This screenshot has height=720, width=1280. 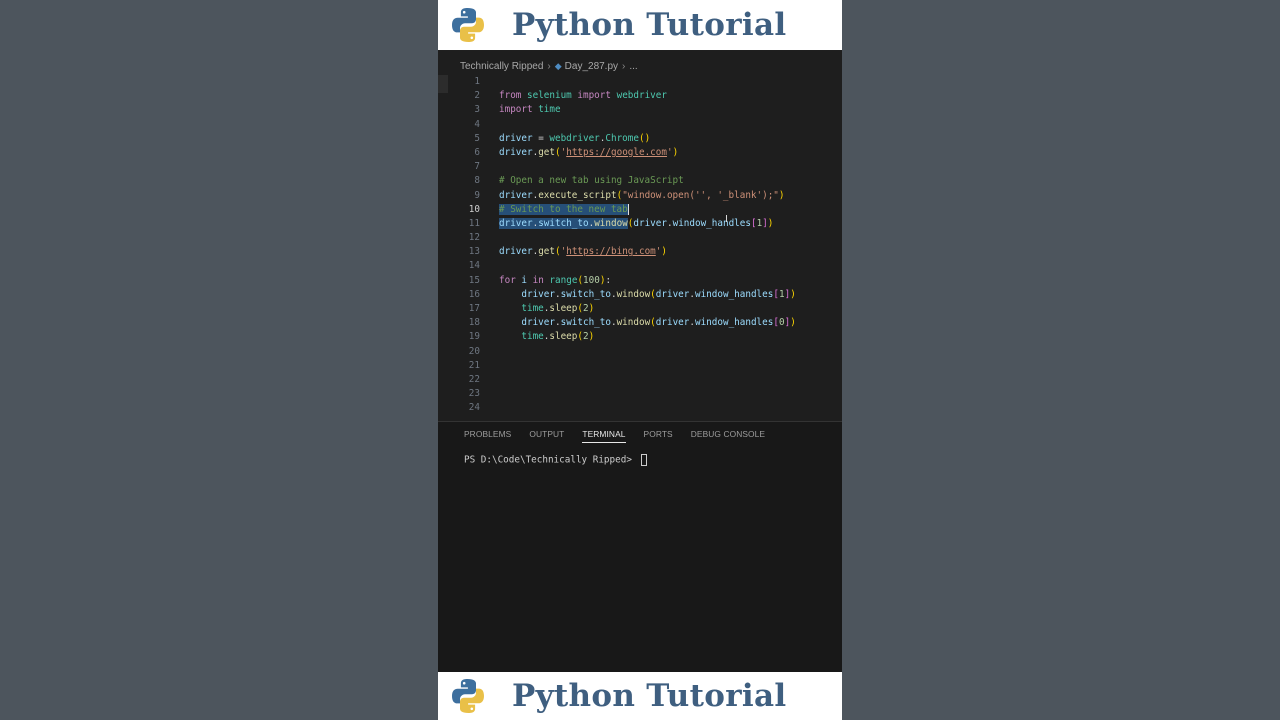 I want to click on line-number: 23, so click(x=474, y=394).